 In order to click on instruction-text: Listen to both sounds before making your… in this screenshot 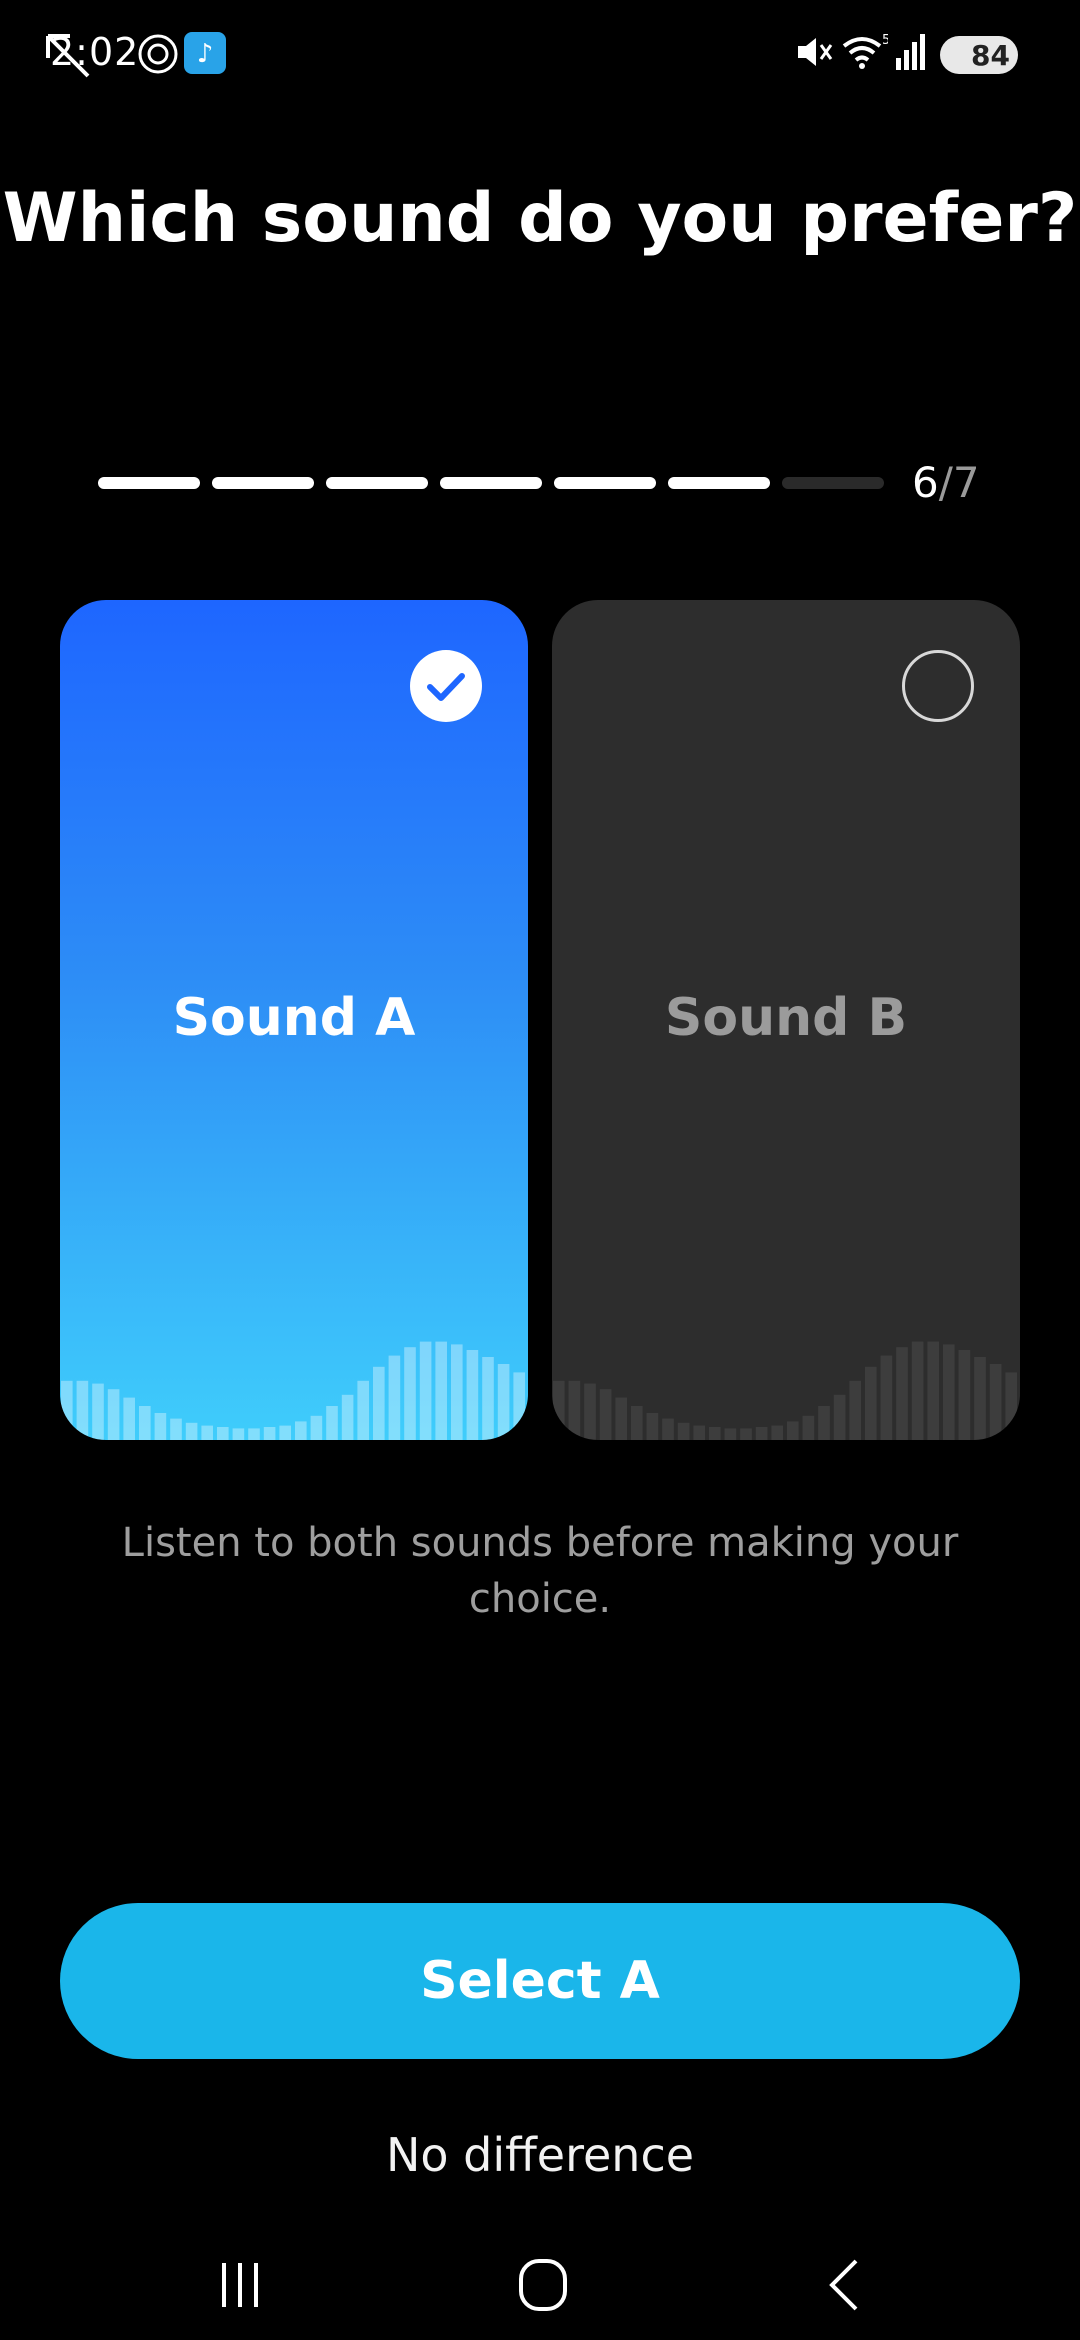, I will do `click(540, 1571)`.